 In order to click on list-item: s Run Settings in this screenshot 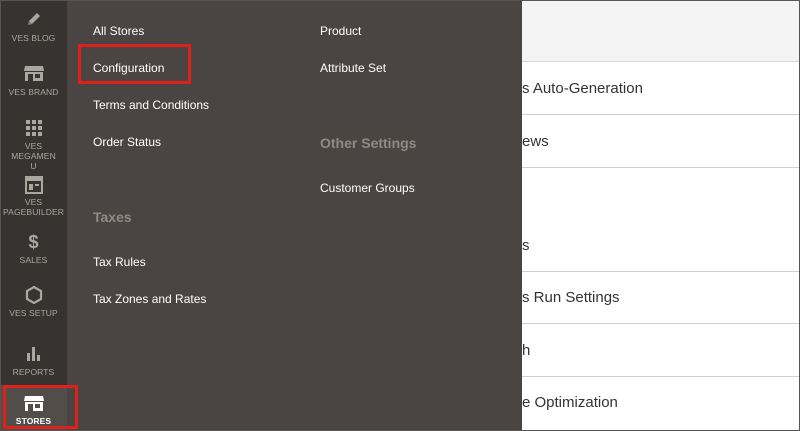, I will do `click(661, 298)`.